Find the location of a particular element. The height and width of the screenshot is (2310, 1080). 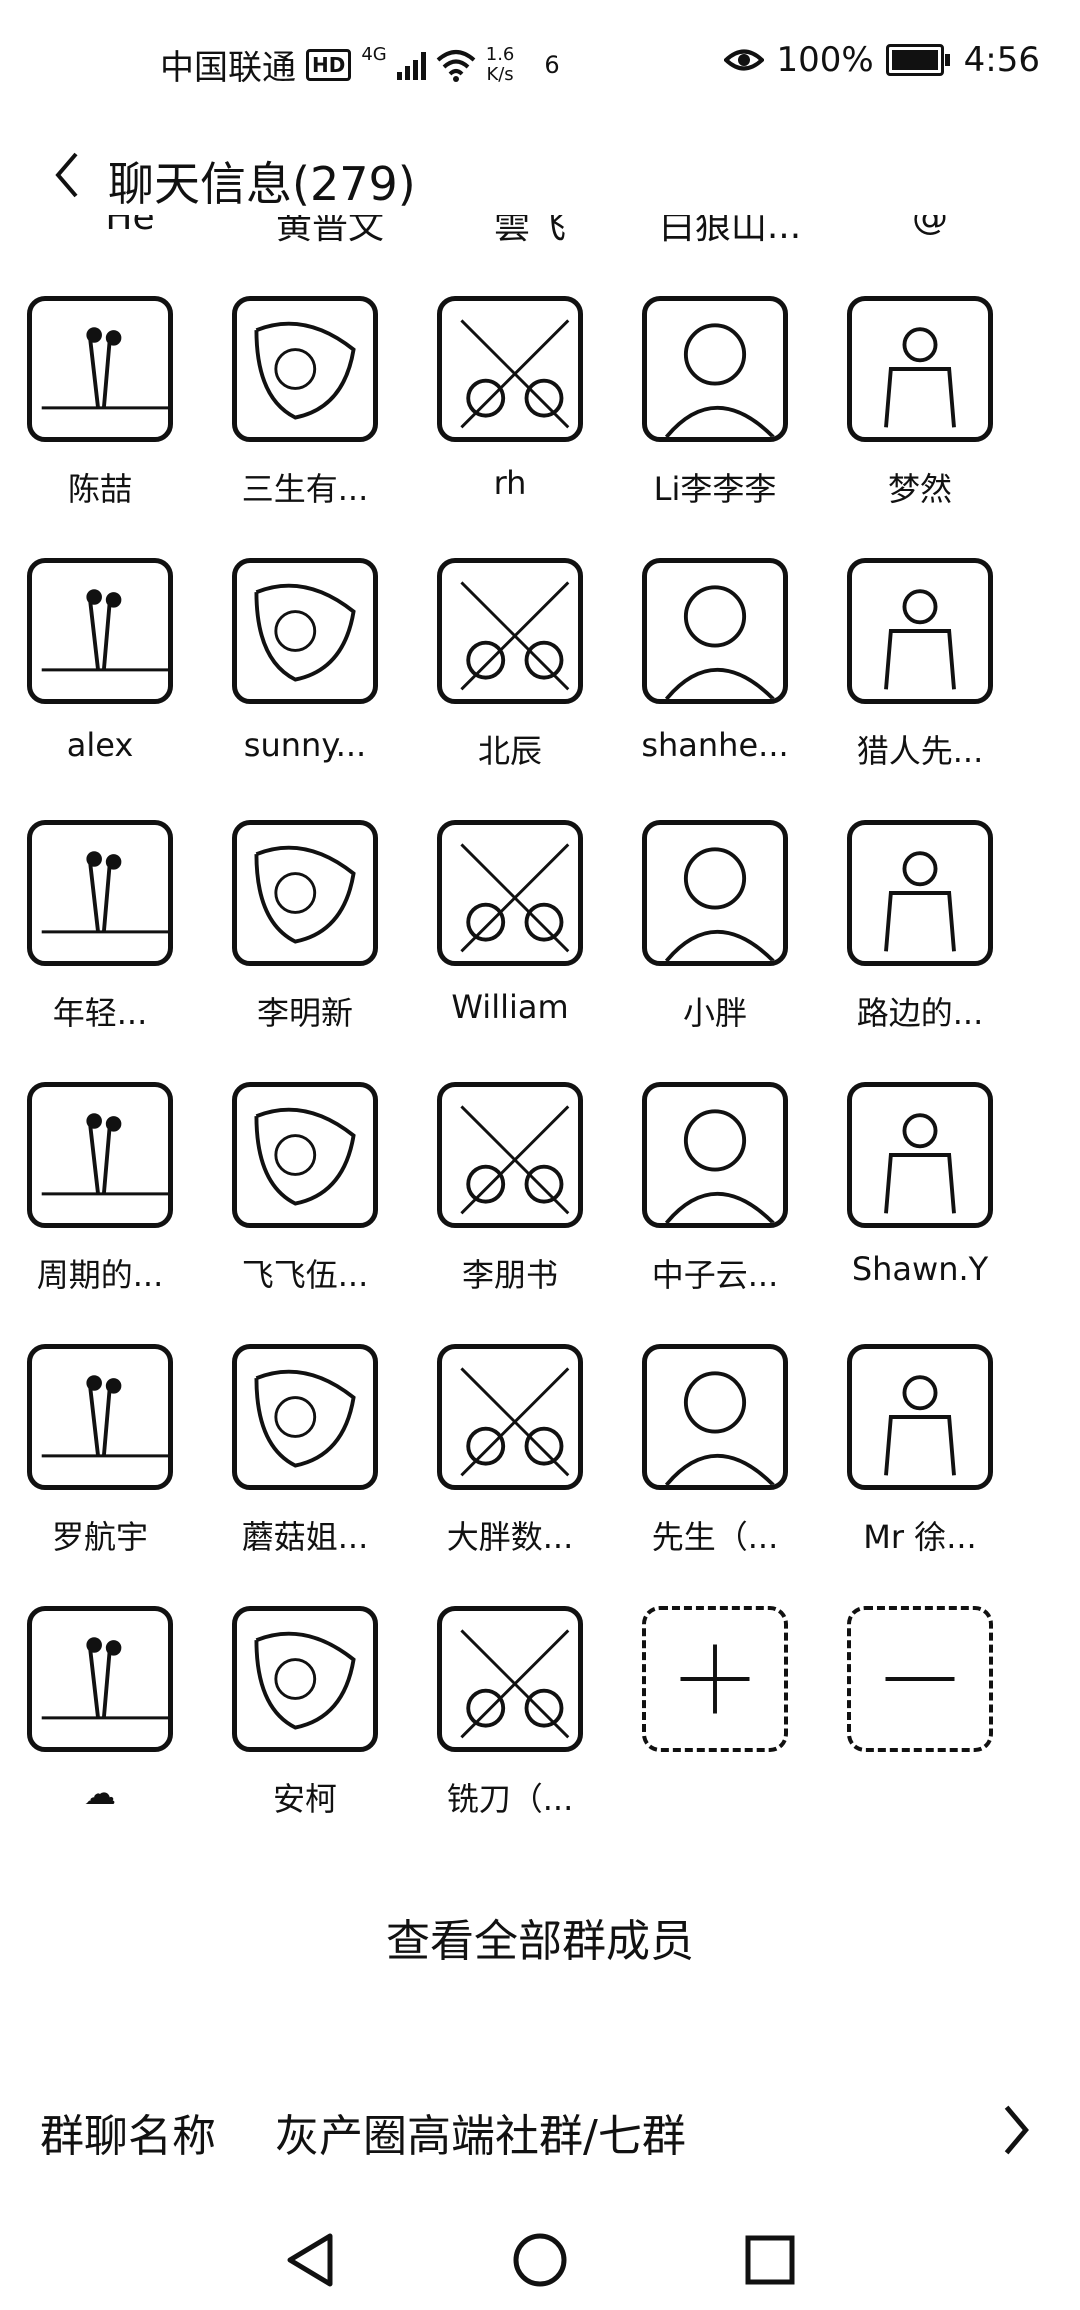

member-item: 梦然 is located at coordinates (920, 416).